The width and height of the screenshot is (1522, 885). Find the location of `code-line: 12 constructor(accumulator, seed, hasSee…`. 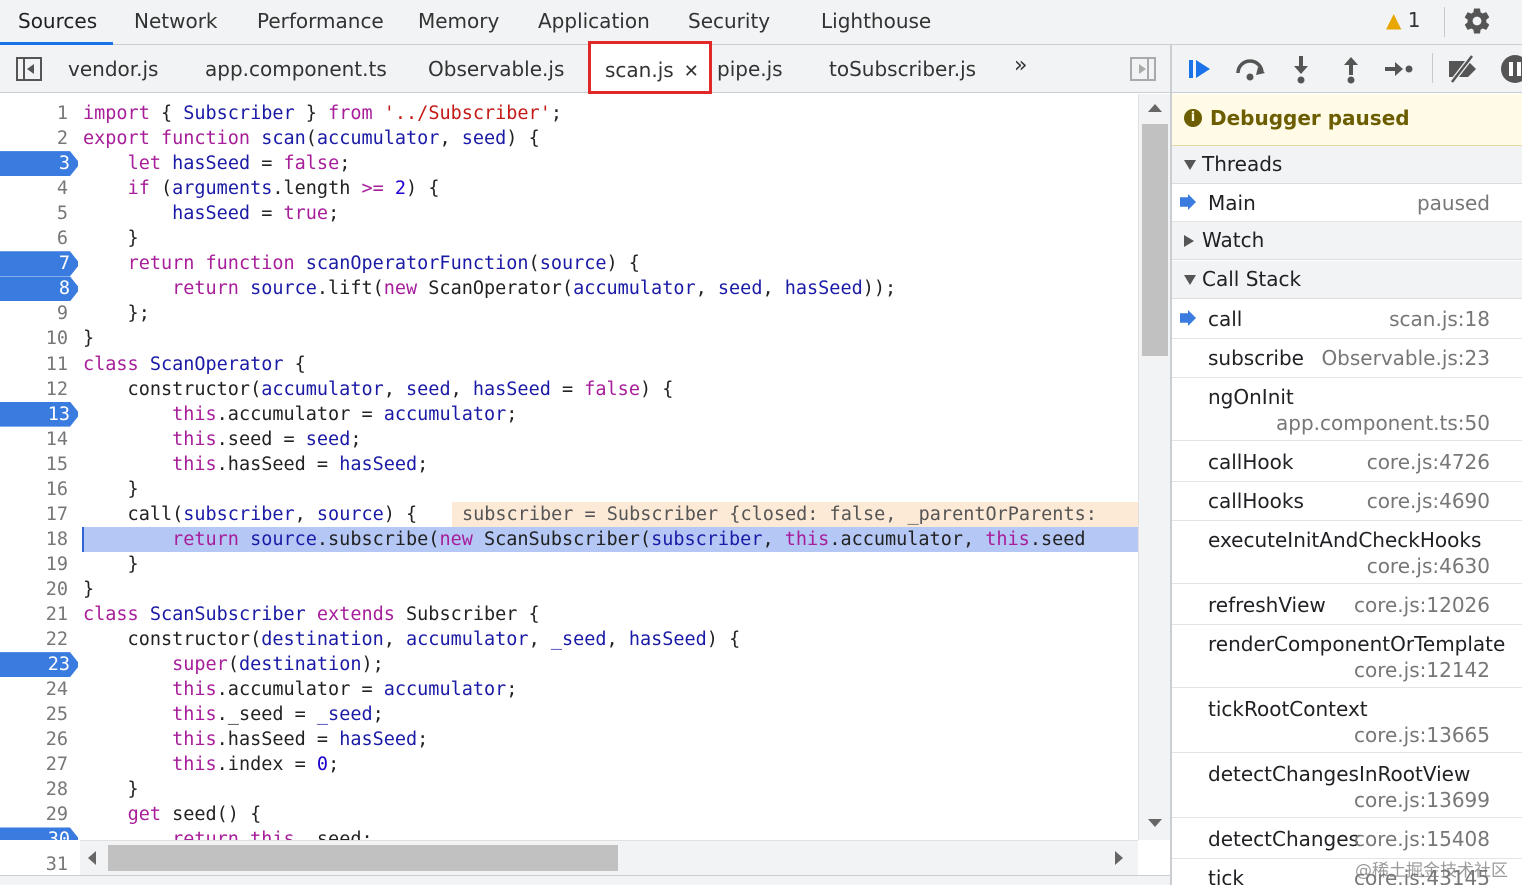

code-line: 12 constructor(accumulator, seed, hasSee… is located at coordinates (569, 389).